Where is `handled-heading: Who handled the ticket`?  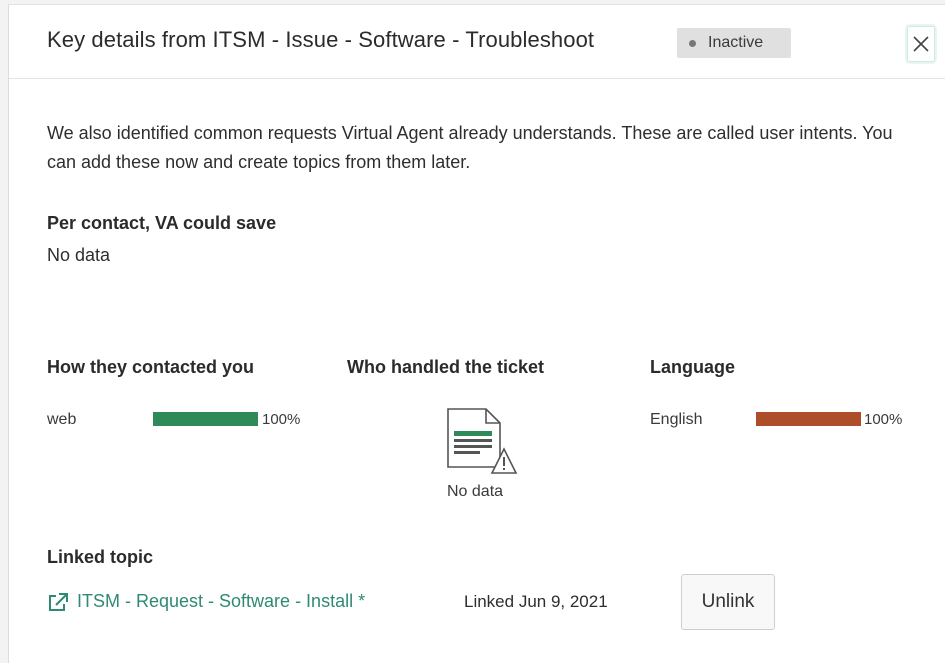 handled-heading: Who handled the ticket is located at coordinates (446, 367).